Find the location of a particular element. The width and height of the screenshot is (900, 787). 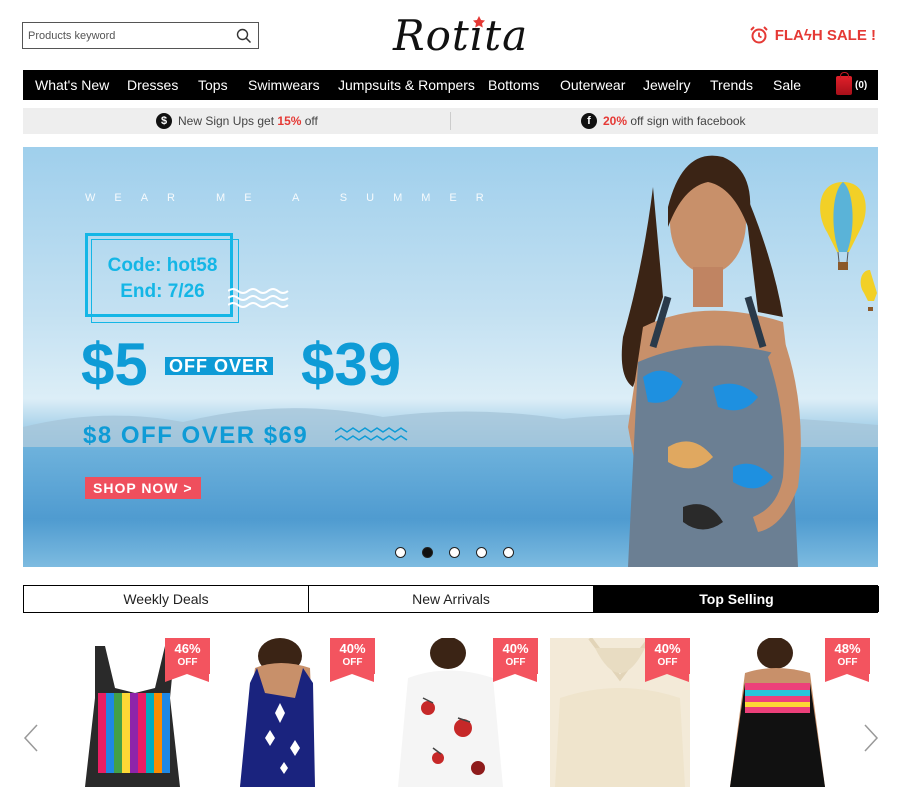

chevron-left-icon is located at coordinates (31, 738).